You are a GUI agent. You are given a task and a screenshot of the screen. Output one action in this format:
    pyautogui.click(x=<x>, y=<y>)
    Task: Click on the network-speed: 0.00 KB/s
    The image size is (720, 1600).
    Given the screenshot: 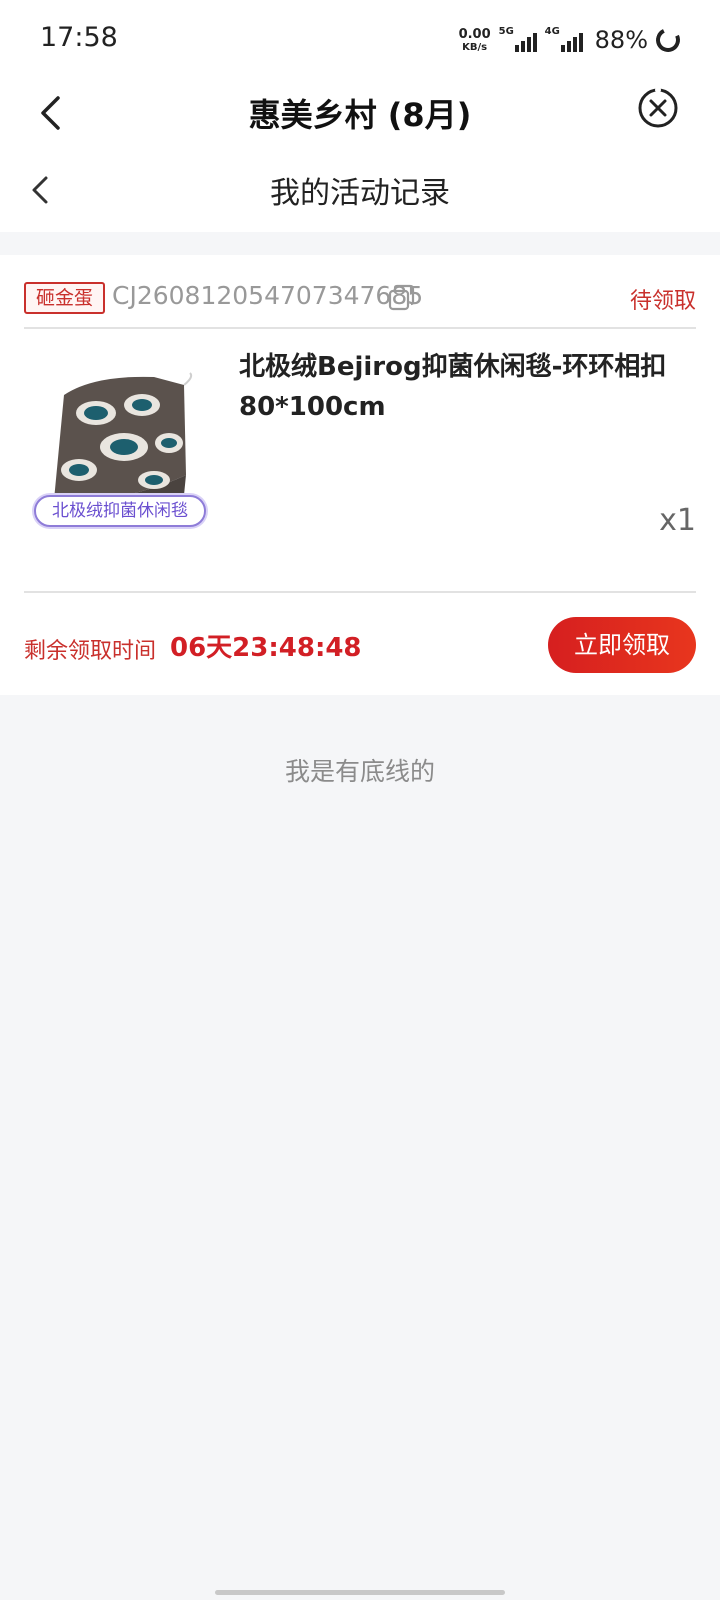 What is the action you would take?
    pyautogui.click(x=475, y=40)
    